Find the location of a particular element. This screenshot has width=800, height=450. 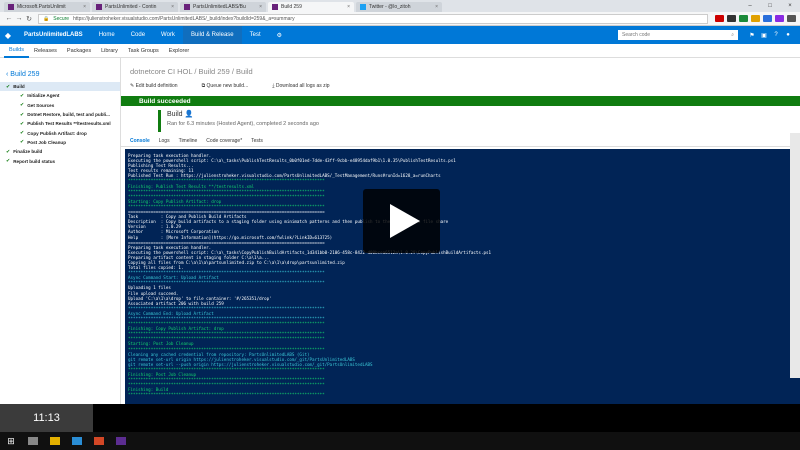

project-name: PartsUnlimitedLABS is located at coordinates (53, 35).